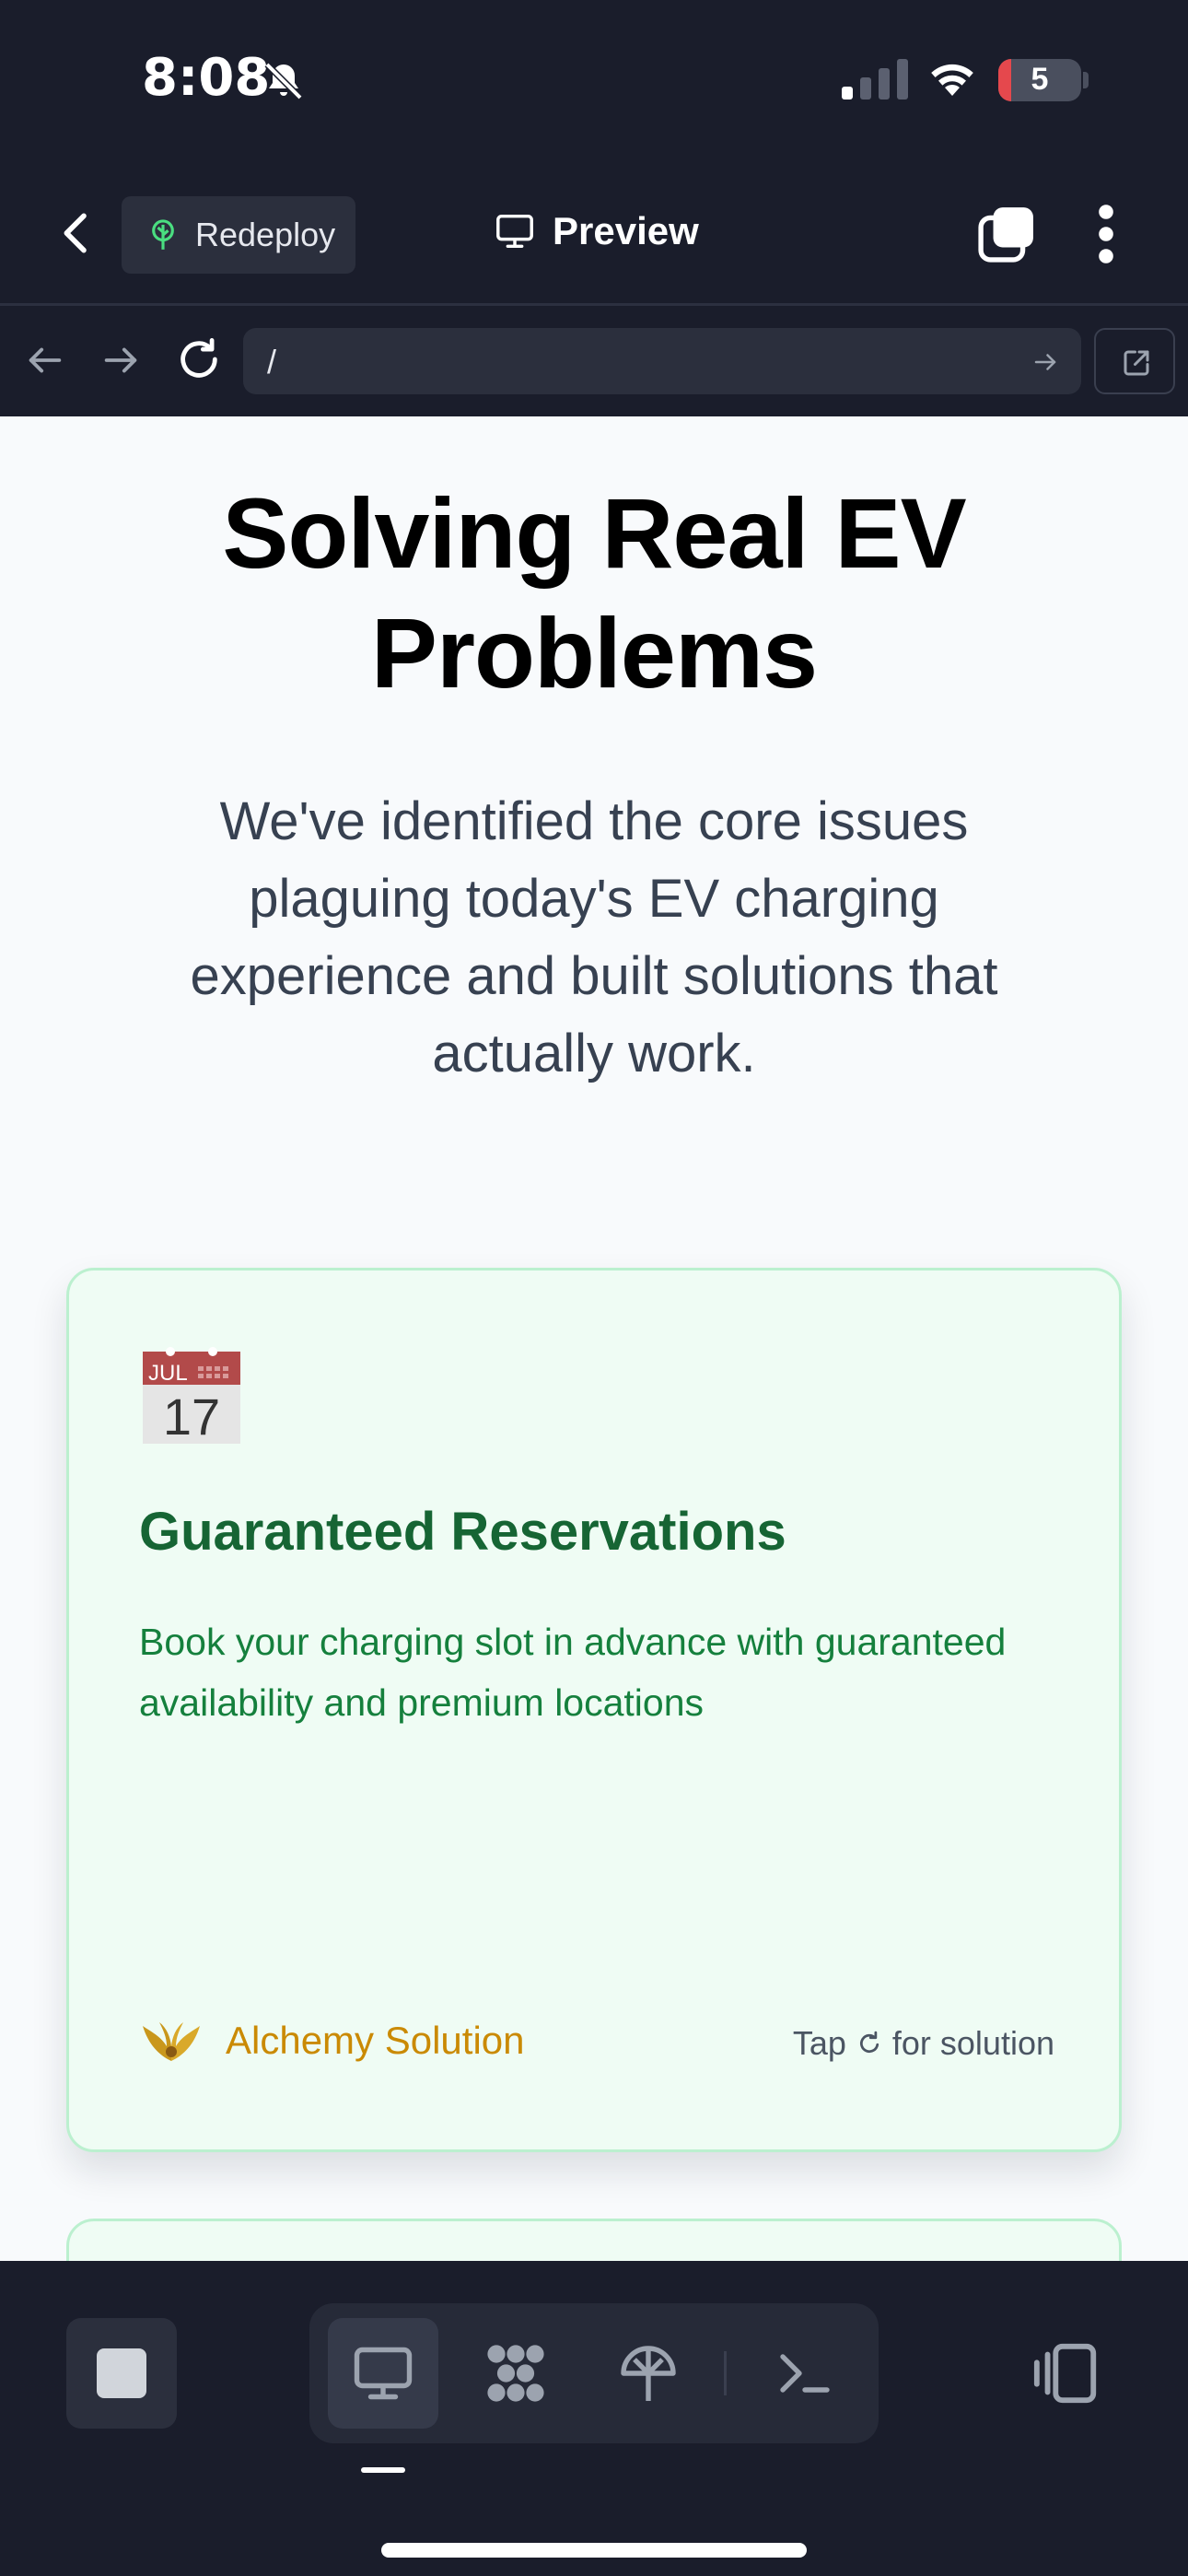 This screenshot has width=1188, height=2576. I want to click on redeploy-button: Redeploy, so click(239, 235).